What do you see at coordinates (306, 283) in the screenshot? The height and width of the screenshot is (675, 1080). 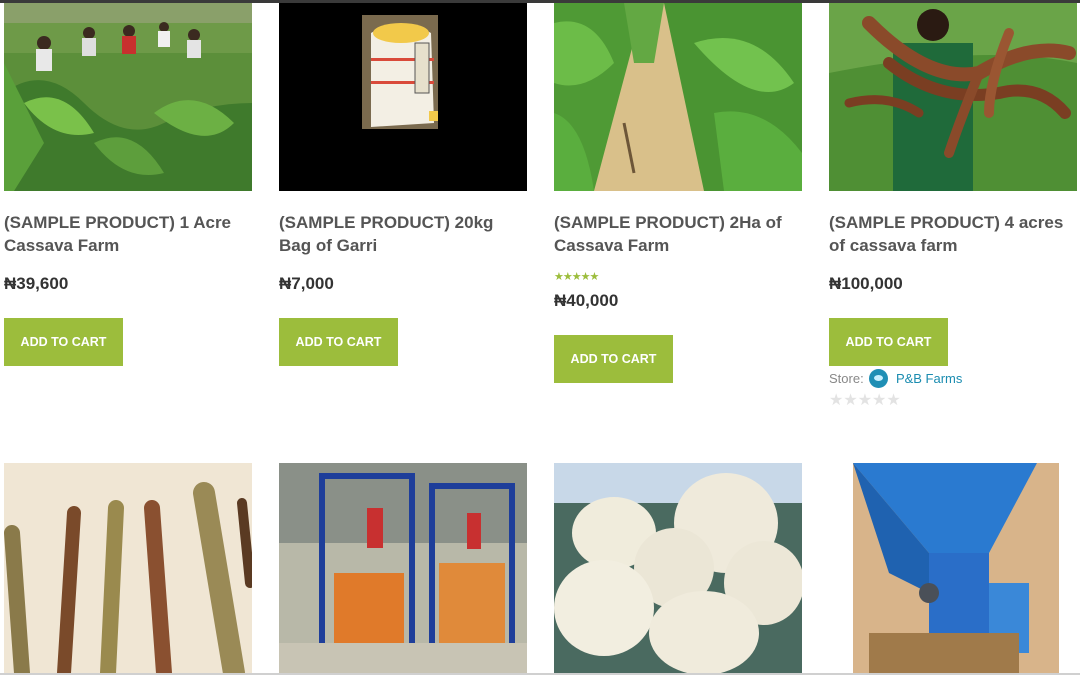 I see `product-price: ₦7,000` at bounding box center [306, 283].